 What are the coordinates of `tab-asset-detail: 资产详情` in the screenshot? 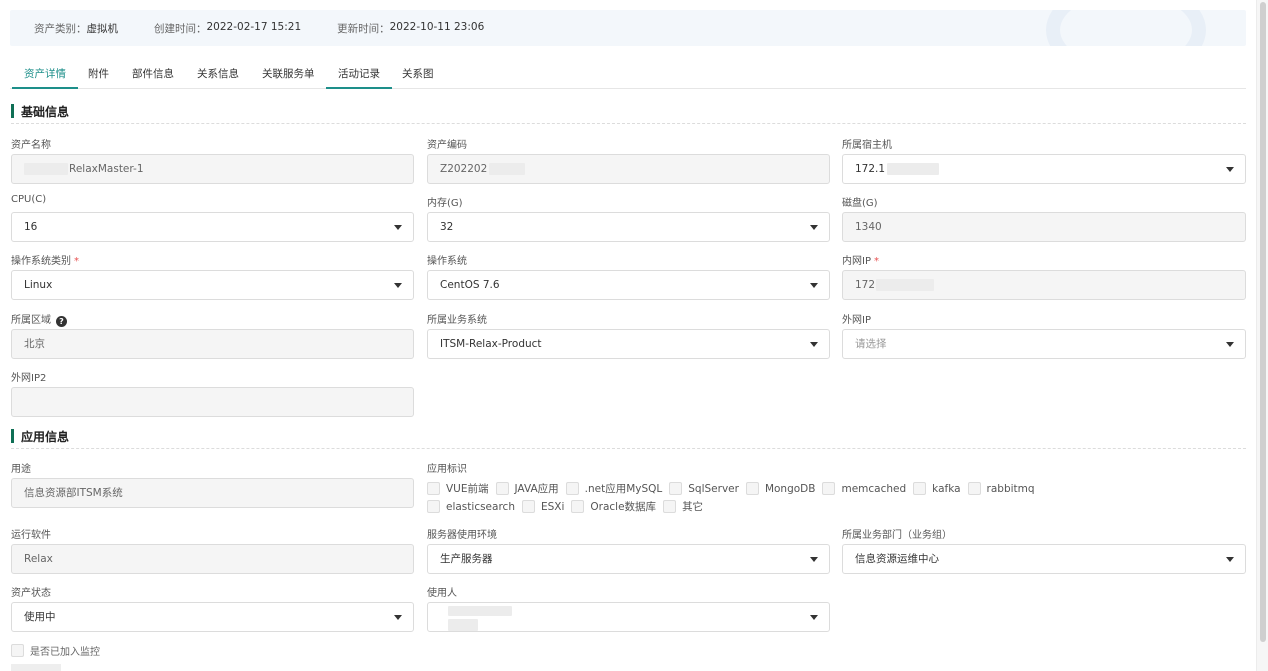 It's located at (45, 74).